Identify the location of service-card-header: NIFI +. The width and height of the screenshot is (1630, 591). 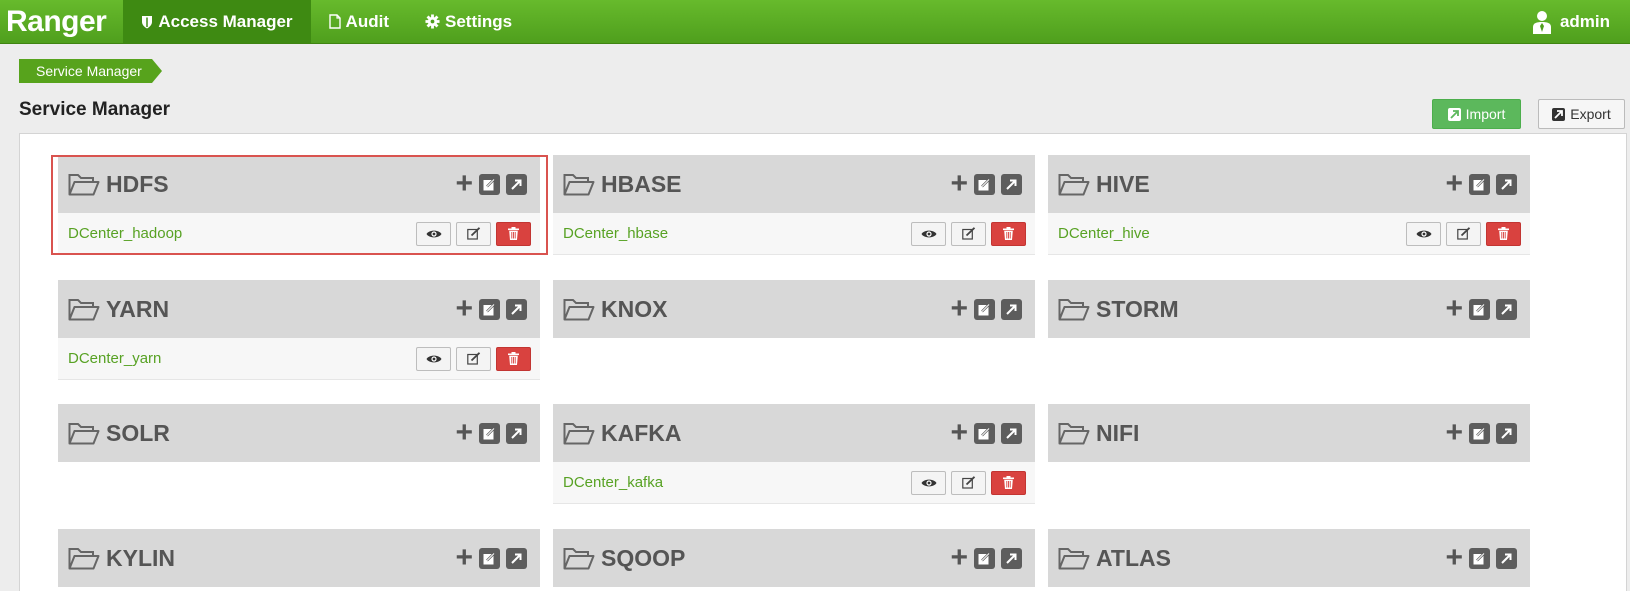
(1289, 433).